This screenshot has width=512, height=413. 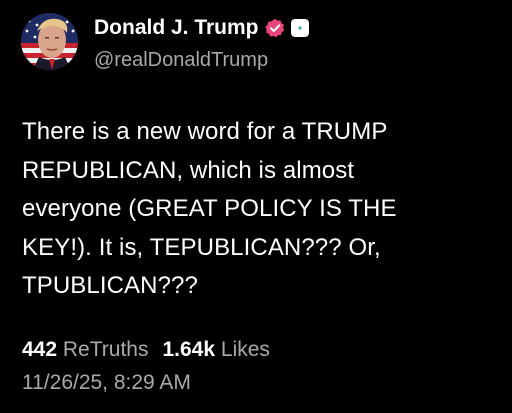 I want to click on author-name-row: Donald J. Trump, so click(x=201, y=28).